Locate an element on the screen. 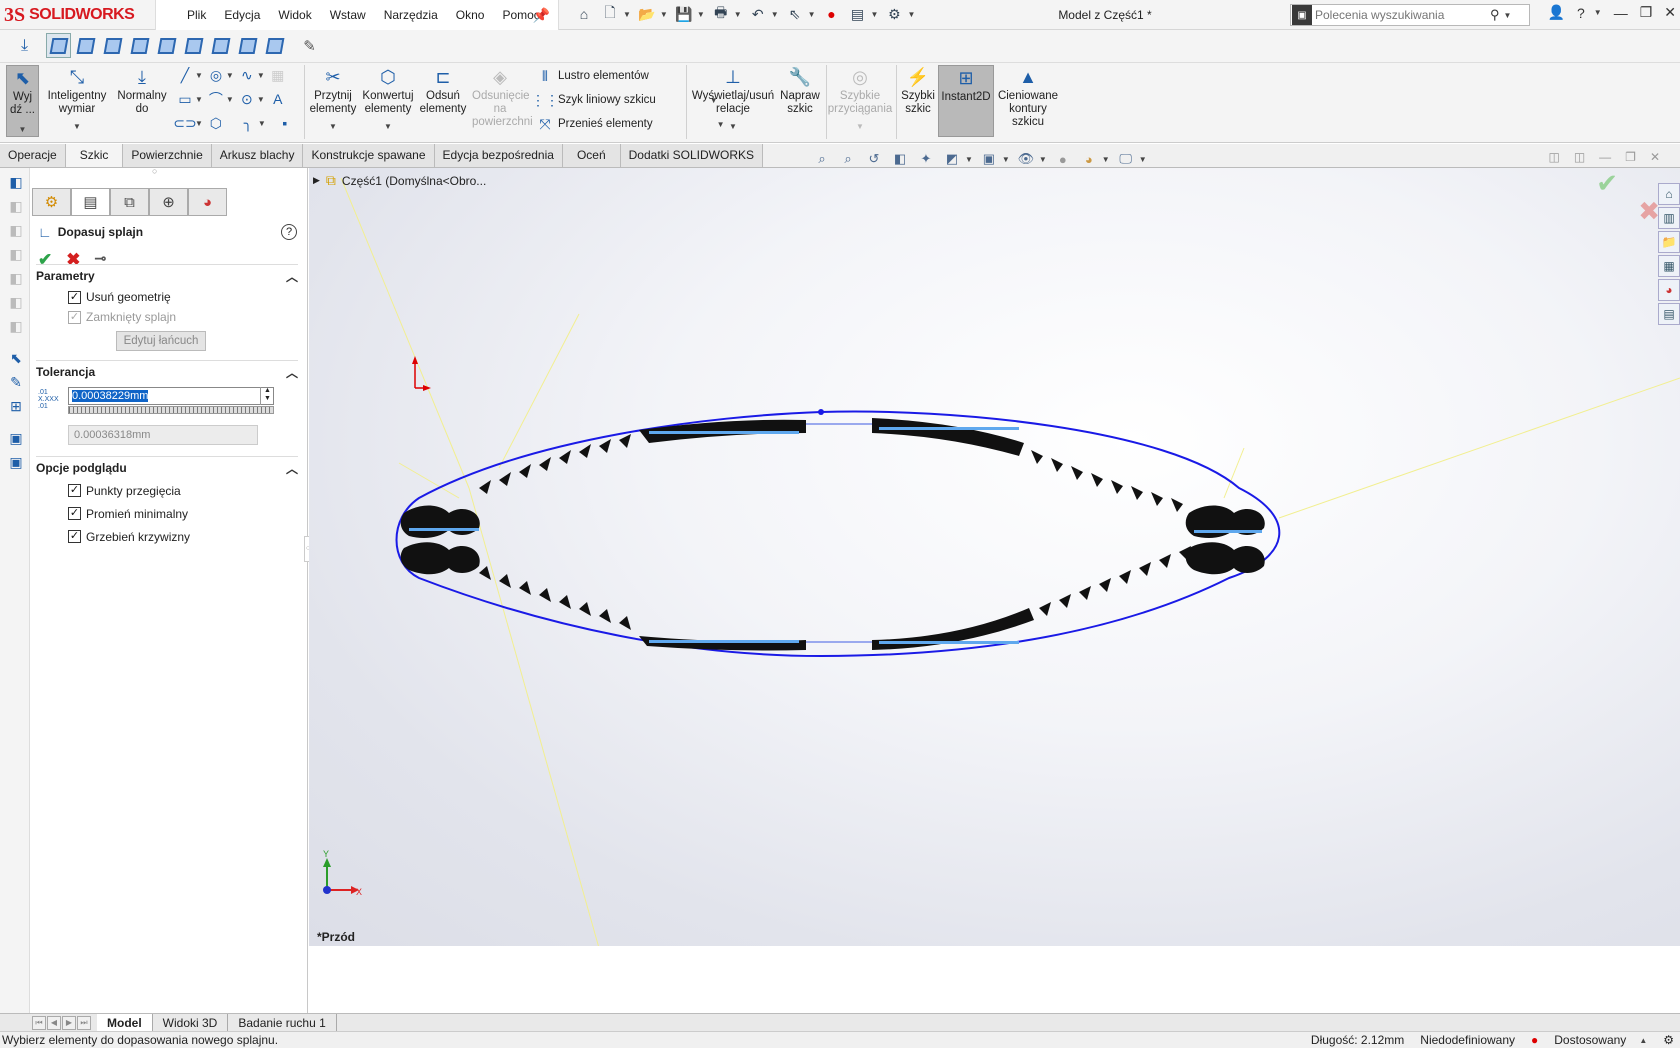 This screenshot has height=1048, width=1680. normal-to-button: ⤓ Normalny do is located at coordinates (142, 90).